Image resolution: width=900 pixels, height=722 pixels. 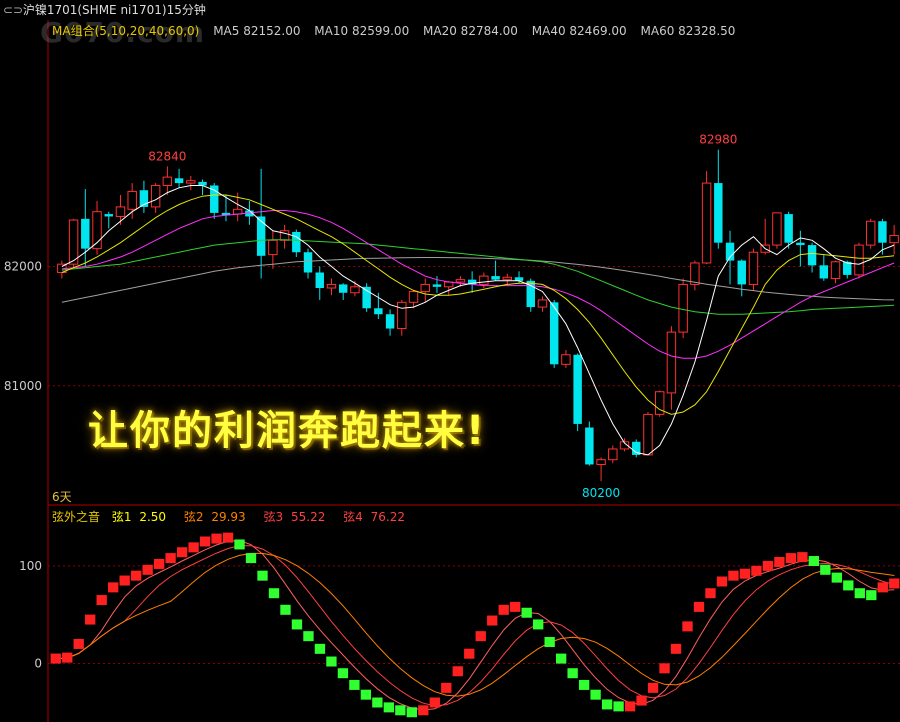 What do you see at coordinates (62, 497) in the screenshot?
I see `days-label: 6天` at bounding box center [62, 497].